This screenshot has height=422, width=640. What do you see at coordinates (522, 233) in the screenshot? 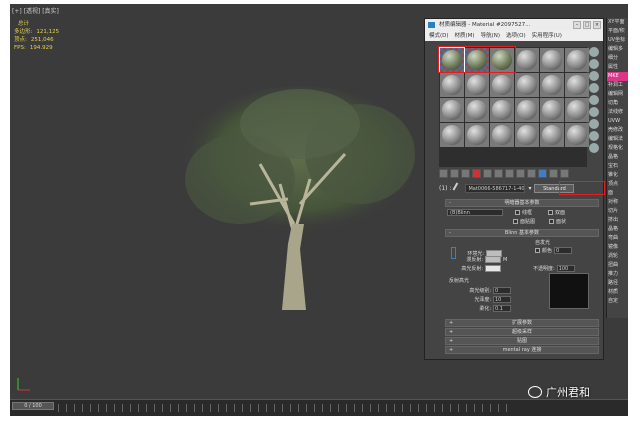
I see `rollout-blinn-basic: - Blinn 基本参数` at bounding box center [522, 233].